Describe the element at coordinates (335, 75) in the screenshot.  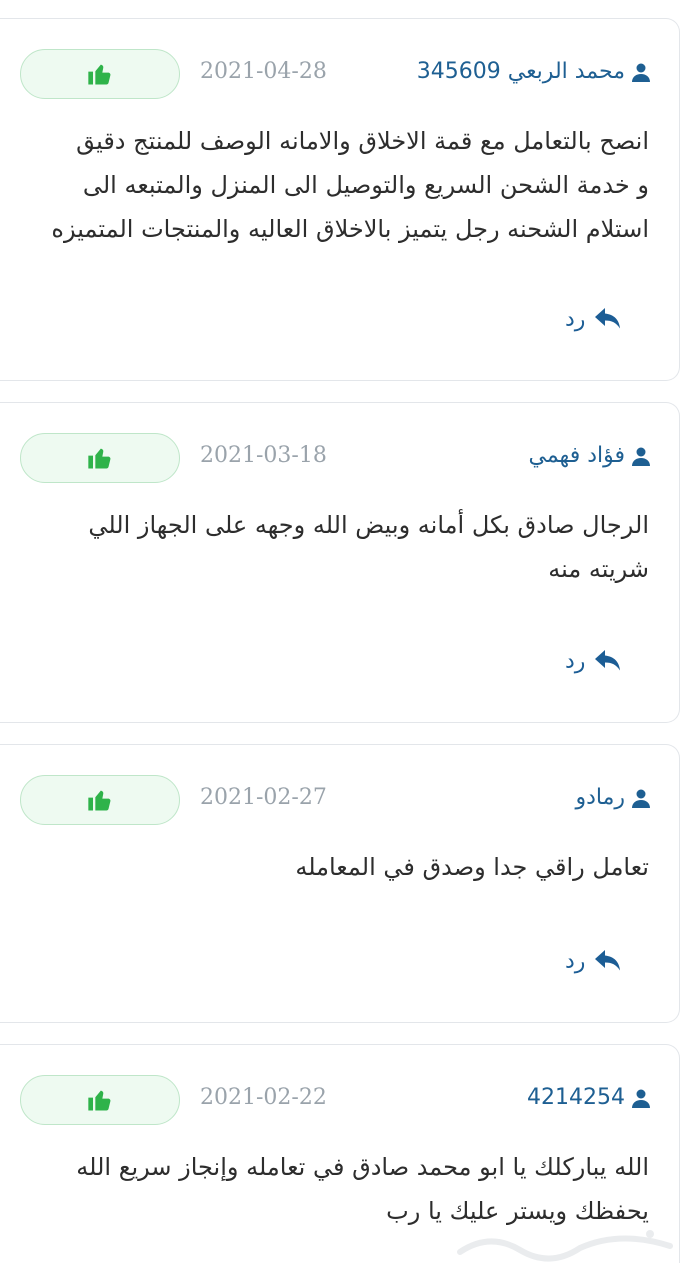
I see `review-header: 2021-04-28 محمد الربعي 345609` at that location.